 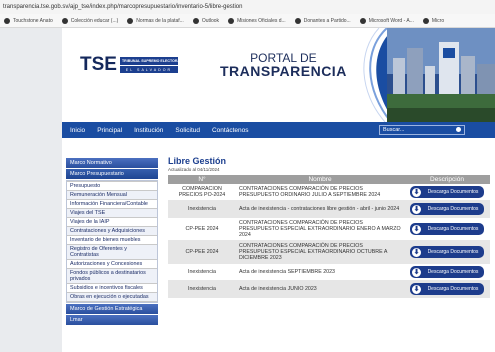 I want to click on sidebar-item: Registro de Oferentes y Contratistas, so click(x=112, y=252).